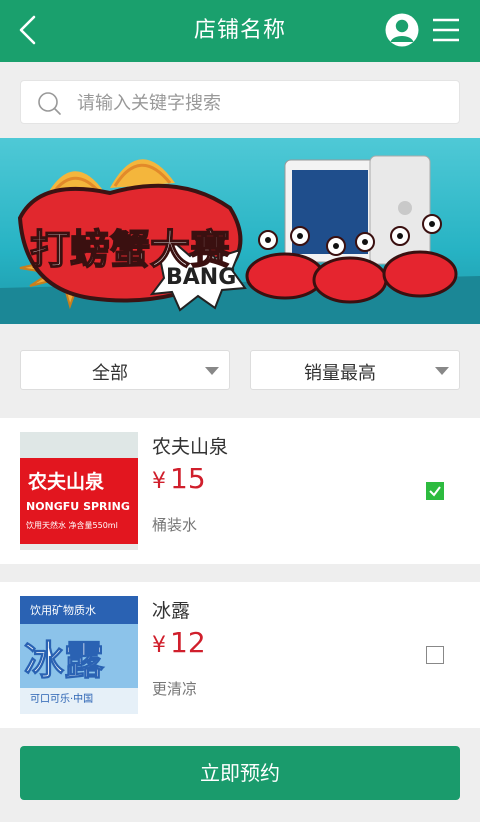 This screenshot has height=822, width=480. Describe the element at coordinates (72, 525) in the screenshot. I see `svg-text: 饮用天然水 净含量550ml` at that location.